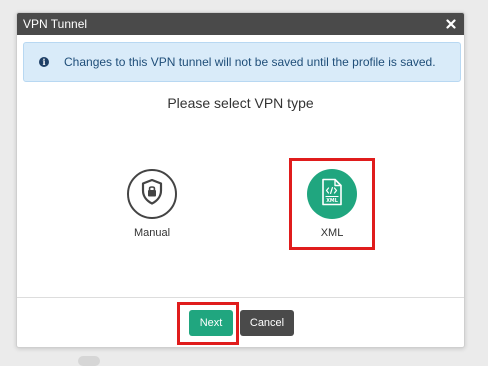  I want to click on page-heading: Please select VPN type, so click(240, 103).